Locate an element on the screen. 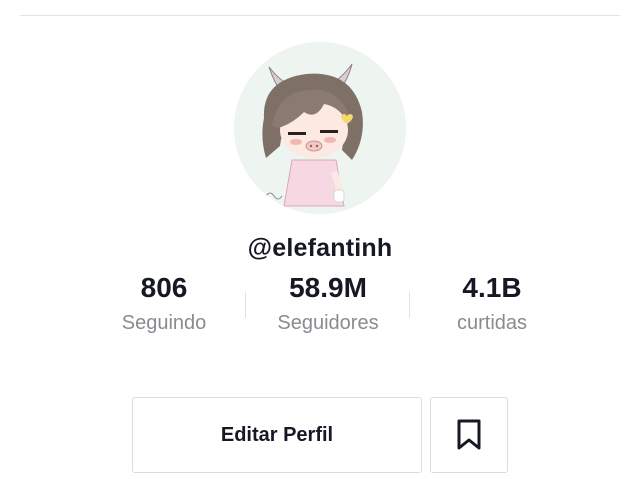 Image resolution: width=640 pixels, height=479 pixels. stat-following-label: Seguindo is located at coordinates (164, 323).